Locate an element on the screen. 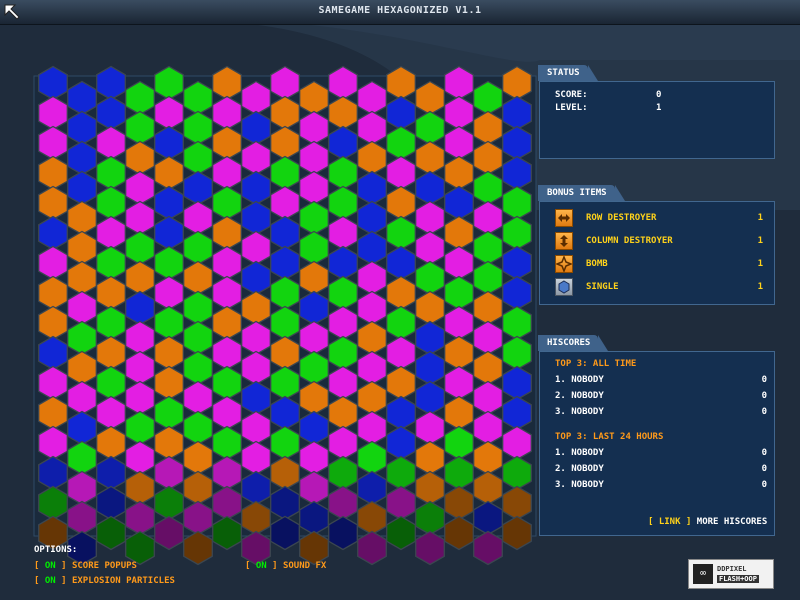 The image size is (800, 600). level-value: 1 is located at coordinates (659, 108).